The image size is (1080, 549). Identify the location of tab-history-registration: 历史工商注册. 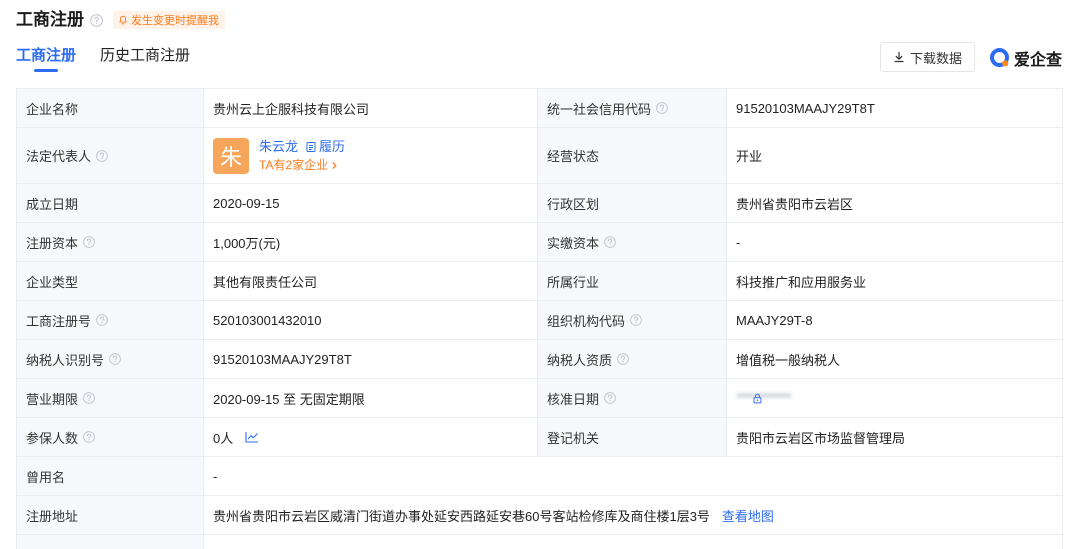
(145, 56).